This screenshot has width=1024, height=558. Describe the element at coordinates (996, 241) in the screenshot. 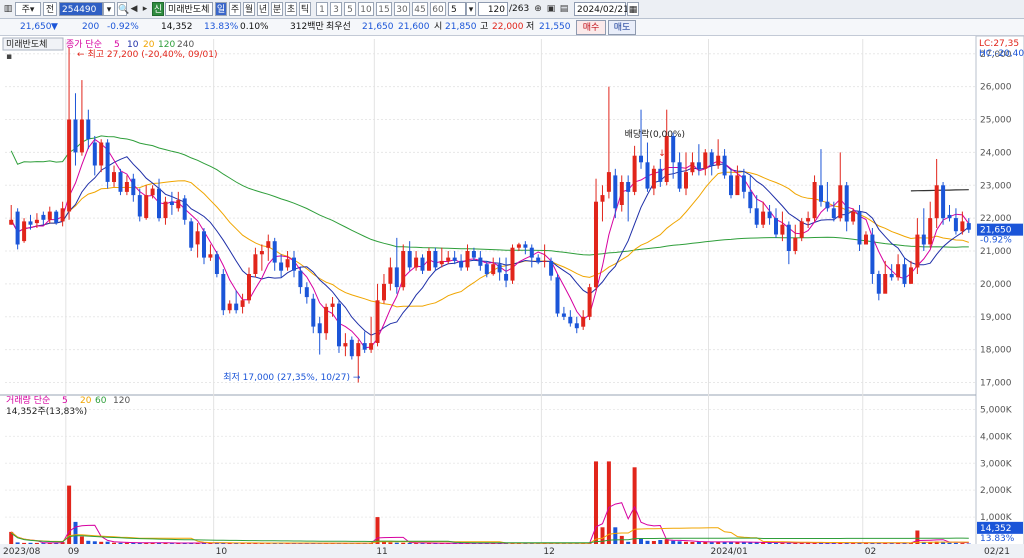

I see `current-pct-label: -0.92%` at that location.